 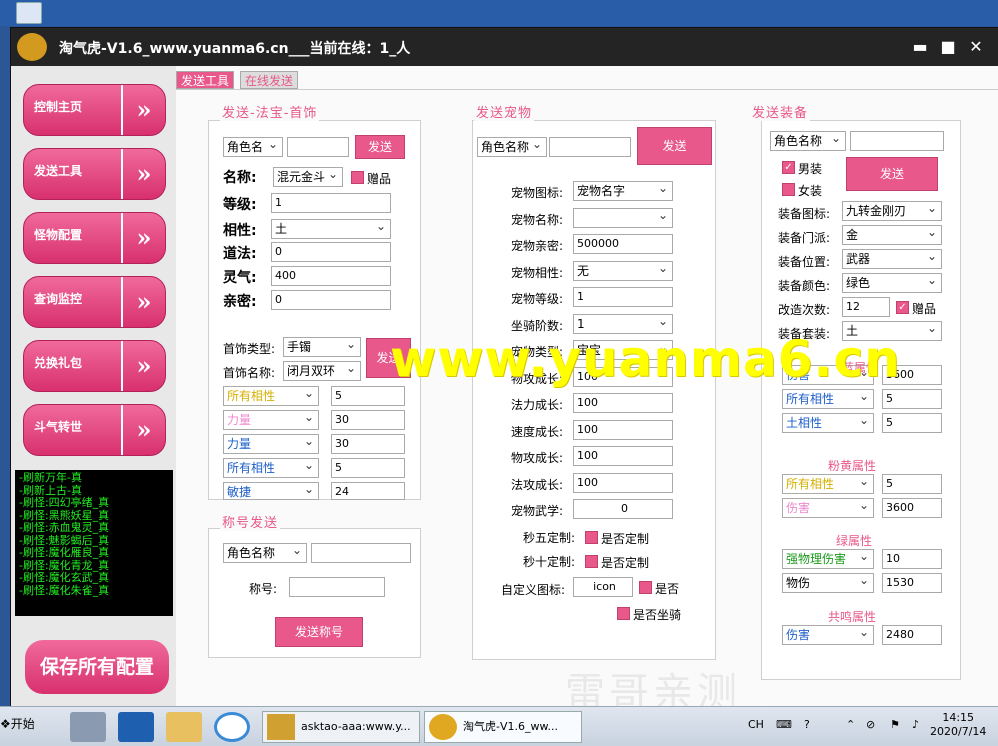 I want to click on equip-gift-checkbox: ✓, so click(x=902, y=307).